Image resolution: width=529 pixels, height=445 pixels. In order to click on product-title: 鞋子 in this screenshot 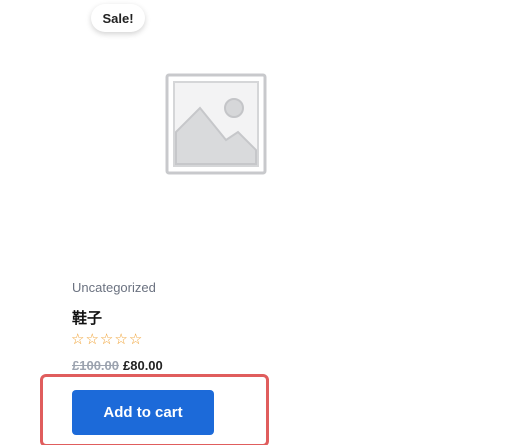, I will do `click(87, 317)`.